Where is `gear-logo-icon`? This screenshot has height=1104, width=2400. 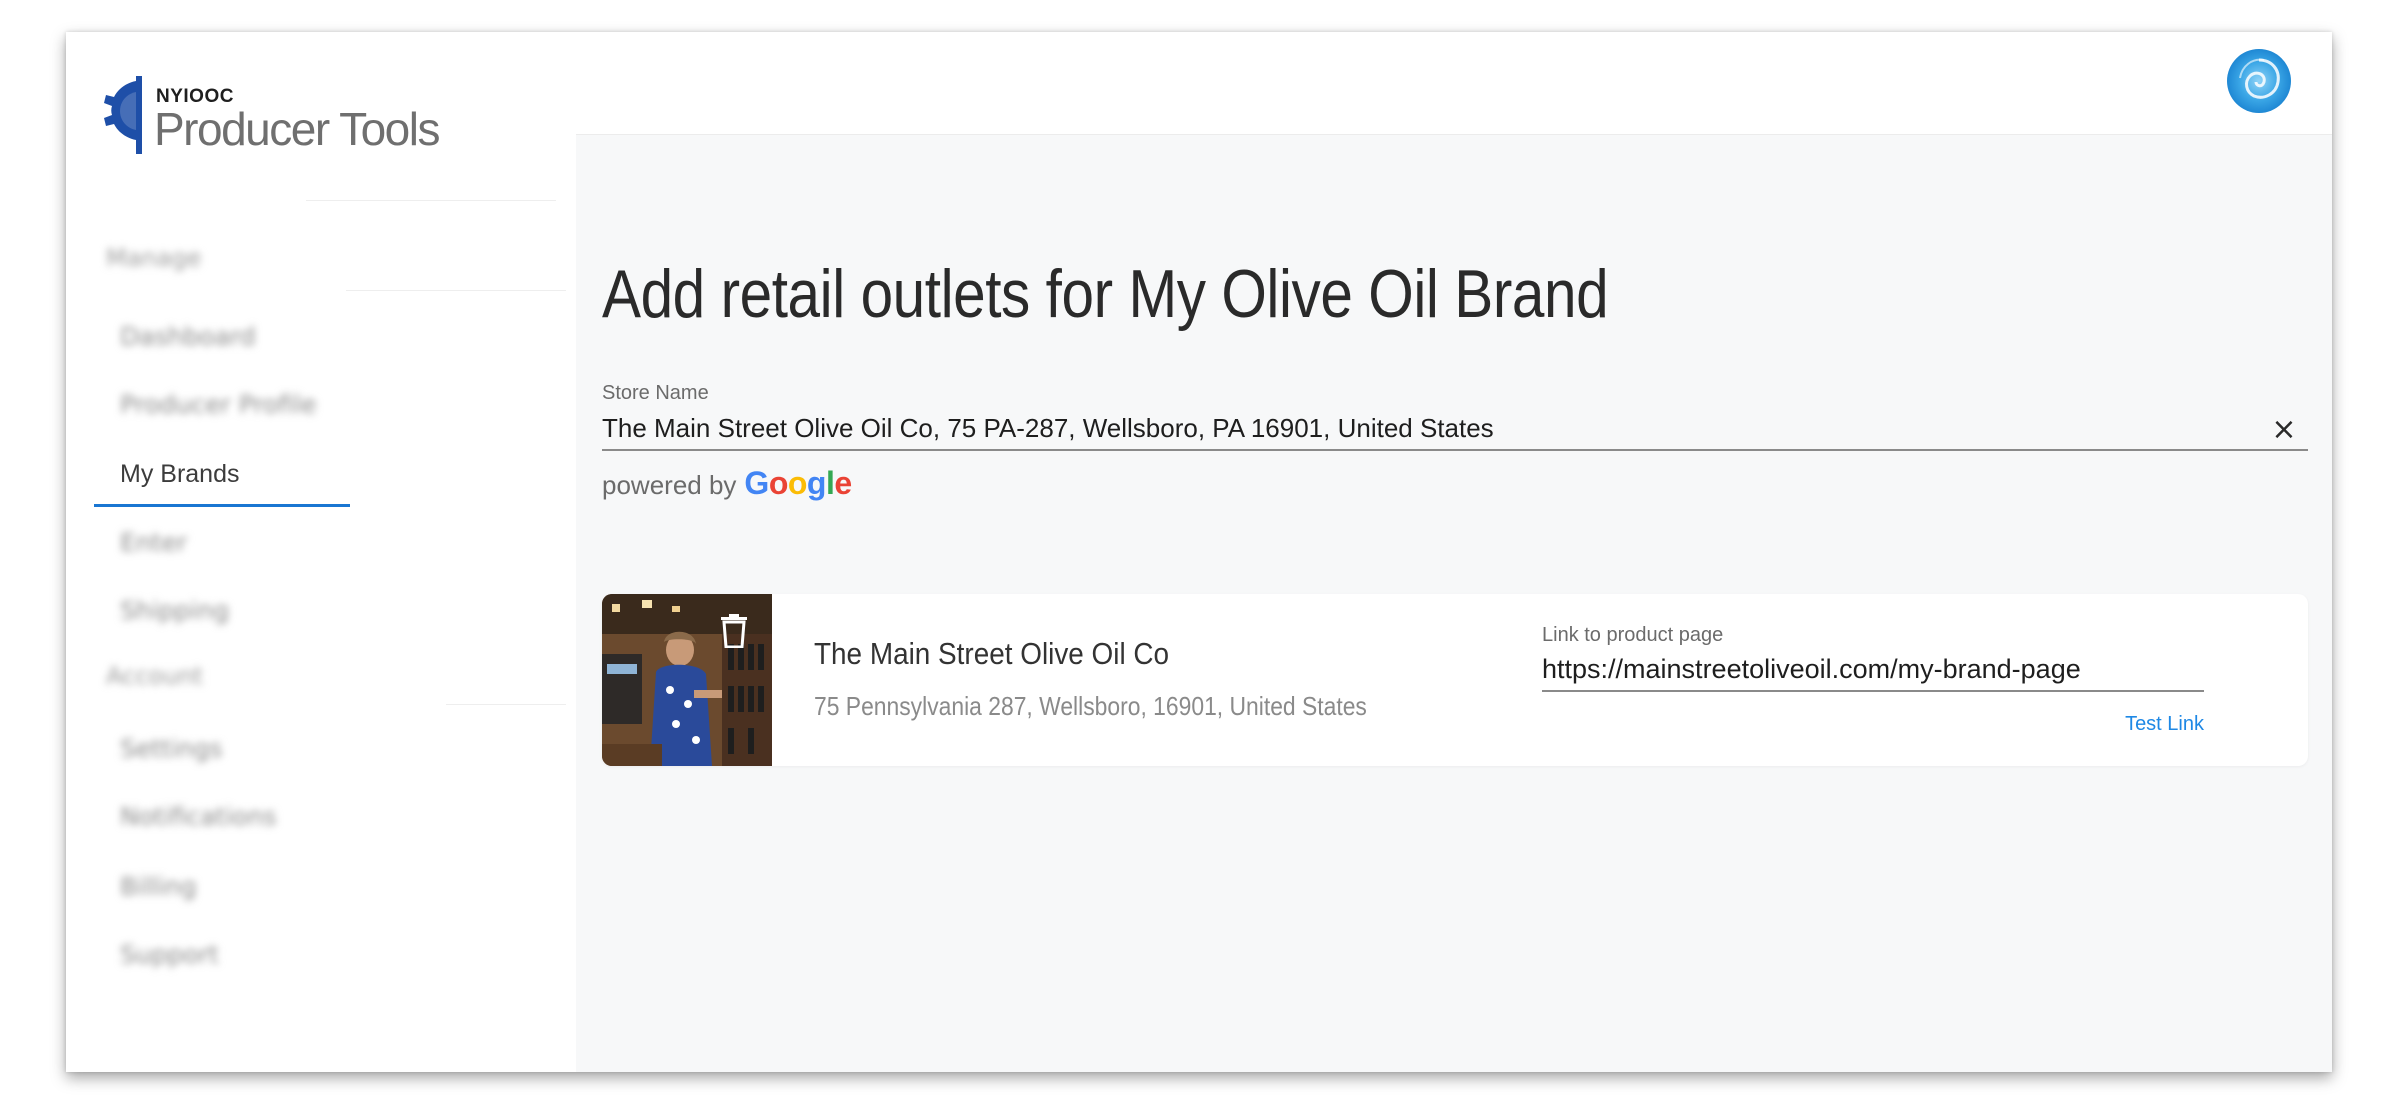 gear-logo-icon is located at coordinates (123, 115).